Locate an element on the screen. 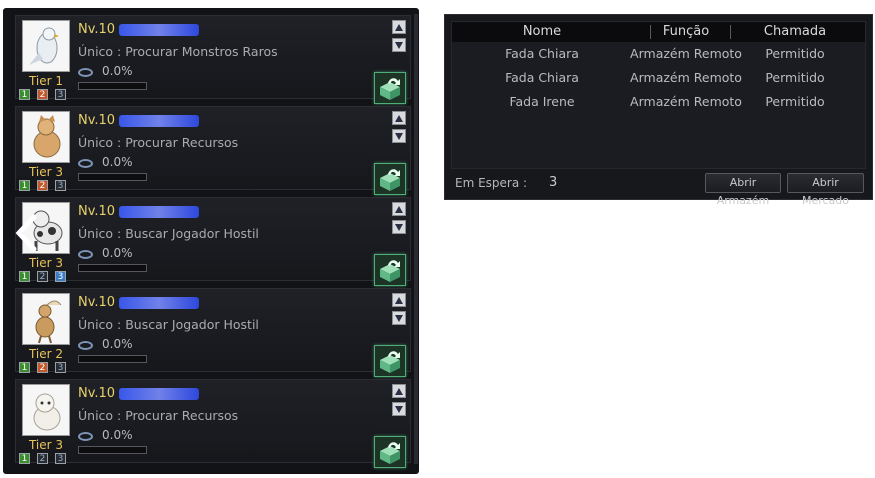  white-eagle-icon is located at coordinates (44, 46).